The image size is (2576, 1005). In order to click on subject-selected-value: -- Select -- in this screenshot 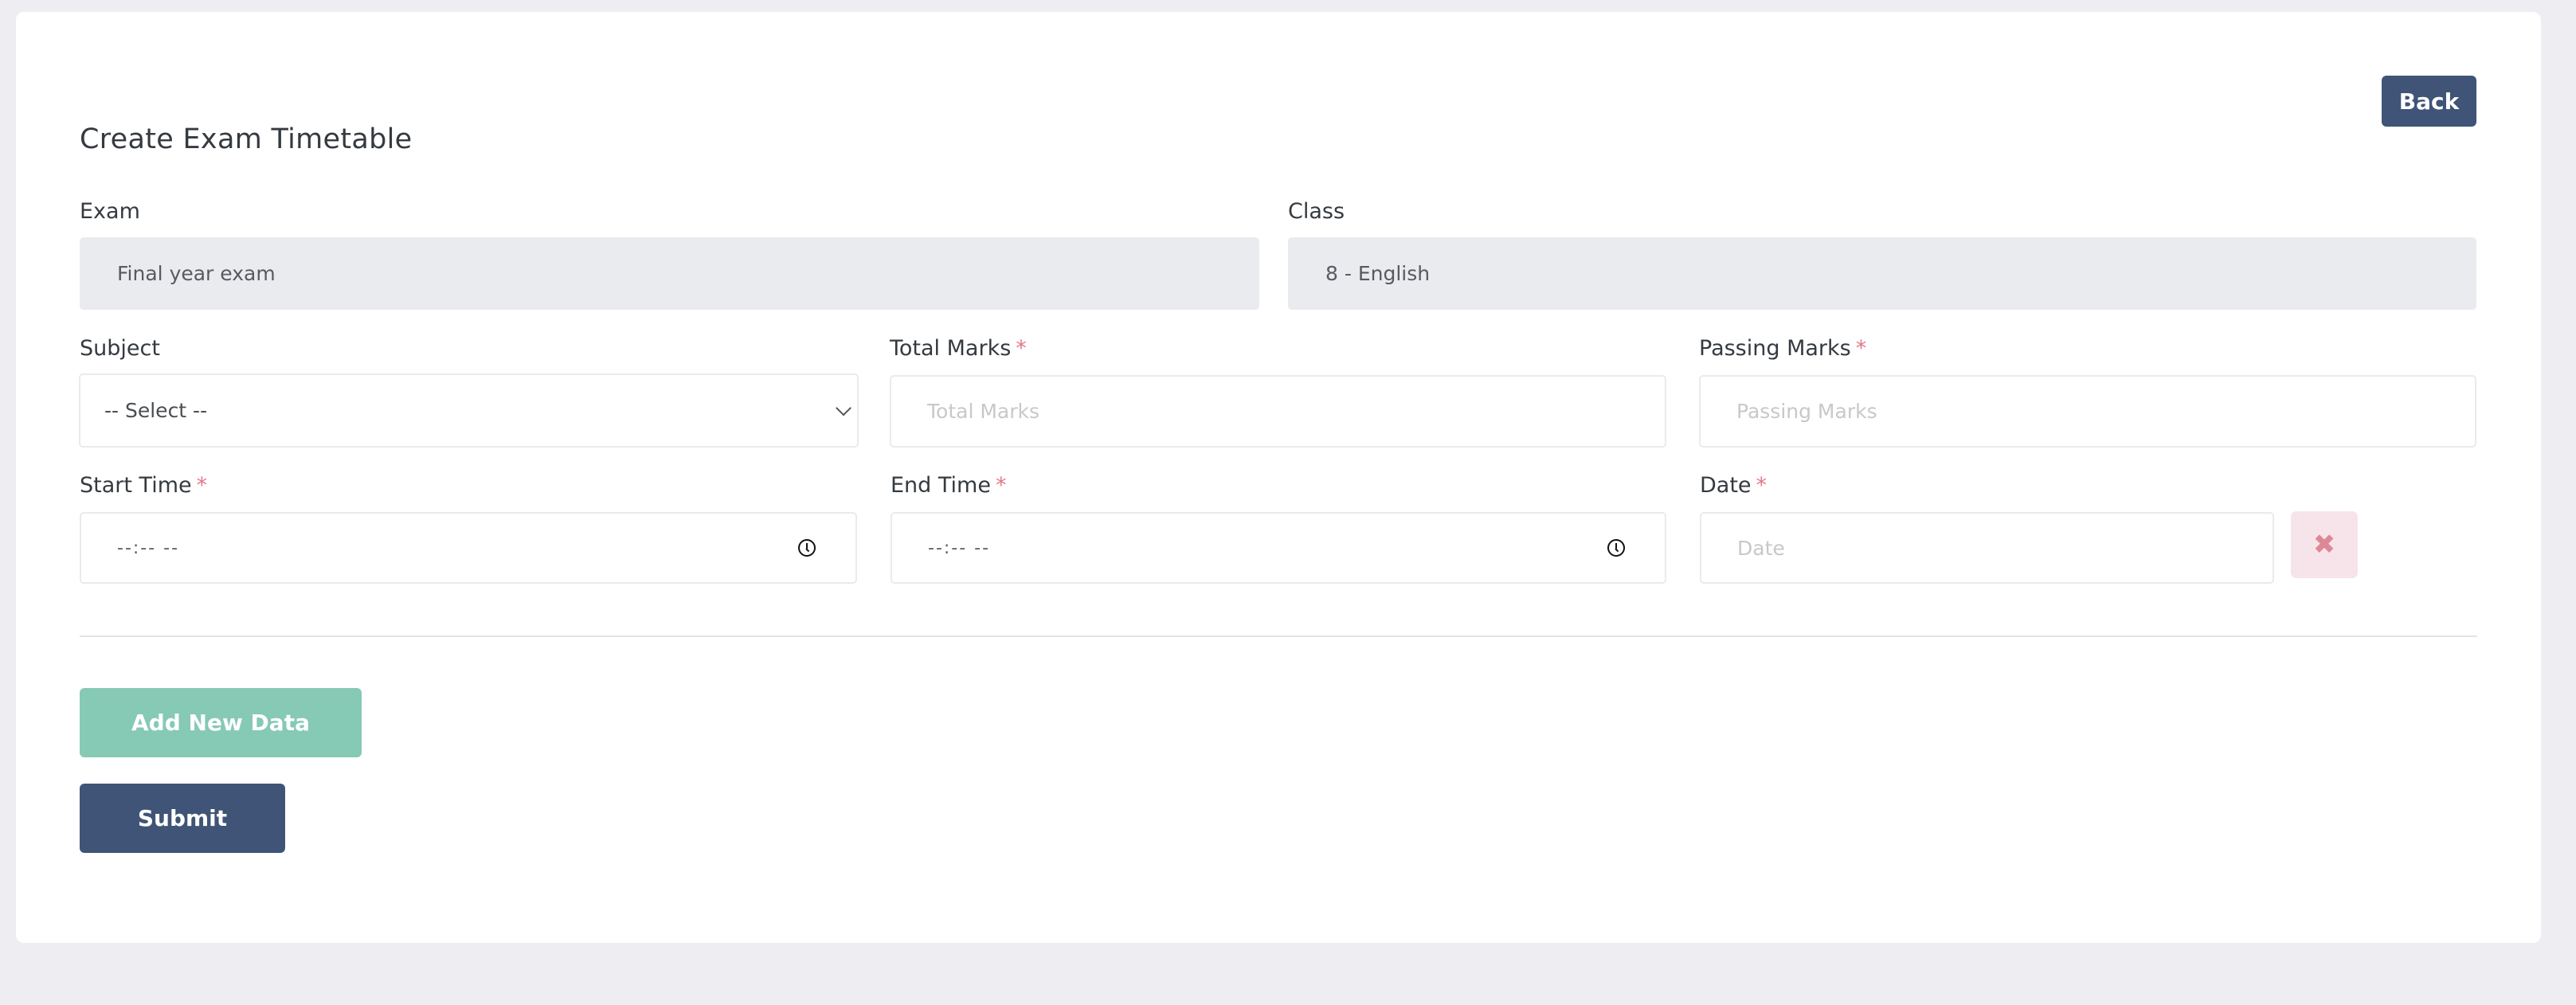, I will do `click(156, 410)`.